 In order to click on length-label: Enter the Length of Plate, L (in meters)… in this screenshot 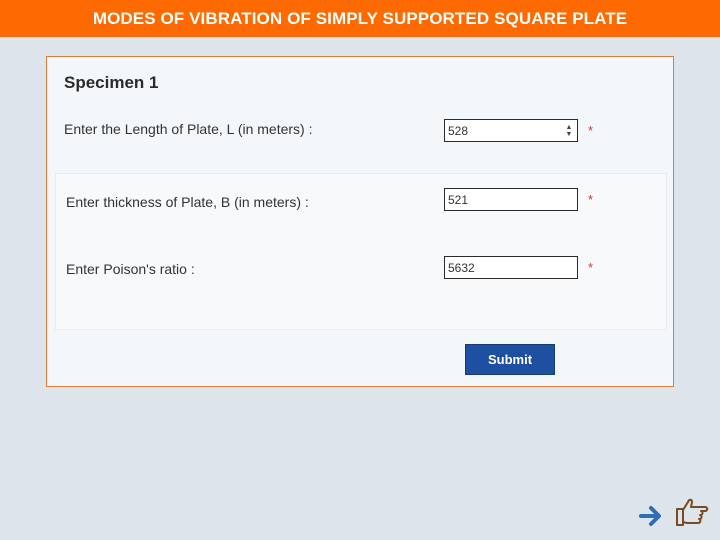, I will do `click(188, 129)`.